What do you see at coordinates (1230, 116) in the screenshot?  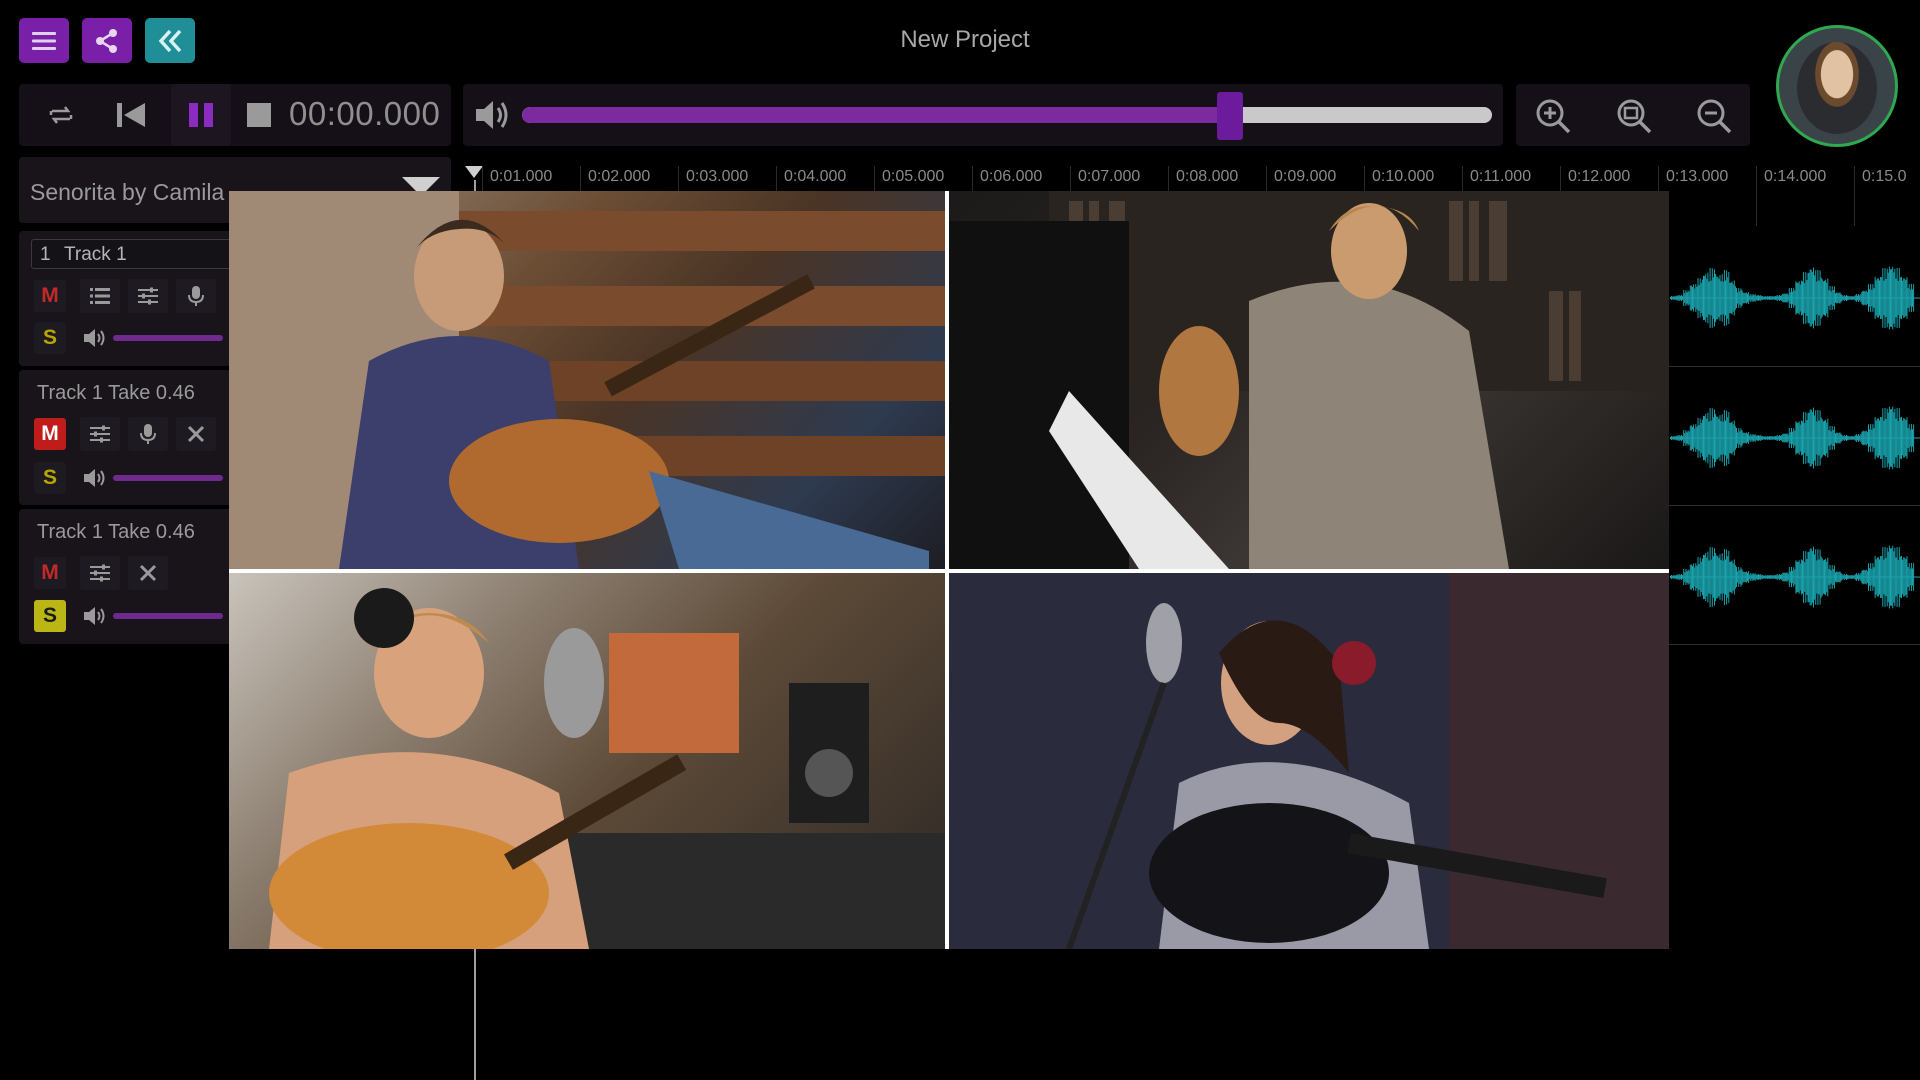 I see `master-volume-handle` at bounding box center [1230, 116].